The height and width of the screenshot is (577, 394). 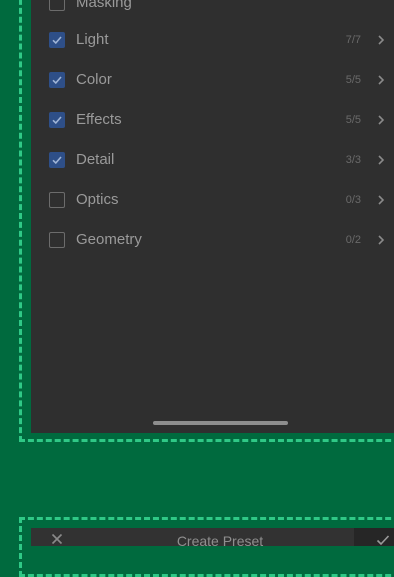 I want to click on setting-label: Optics, so click(x=97, y=199).